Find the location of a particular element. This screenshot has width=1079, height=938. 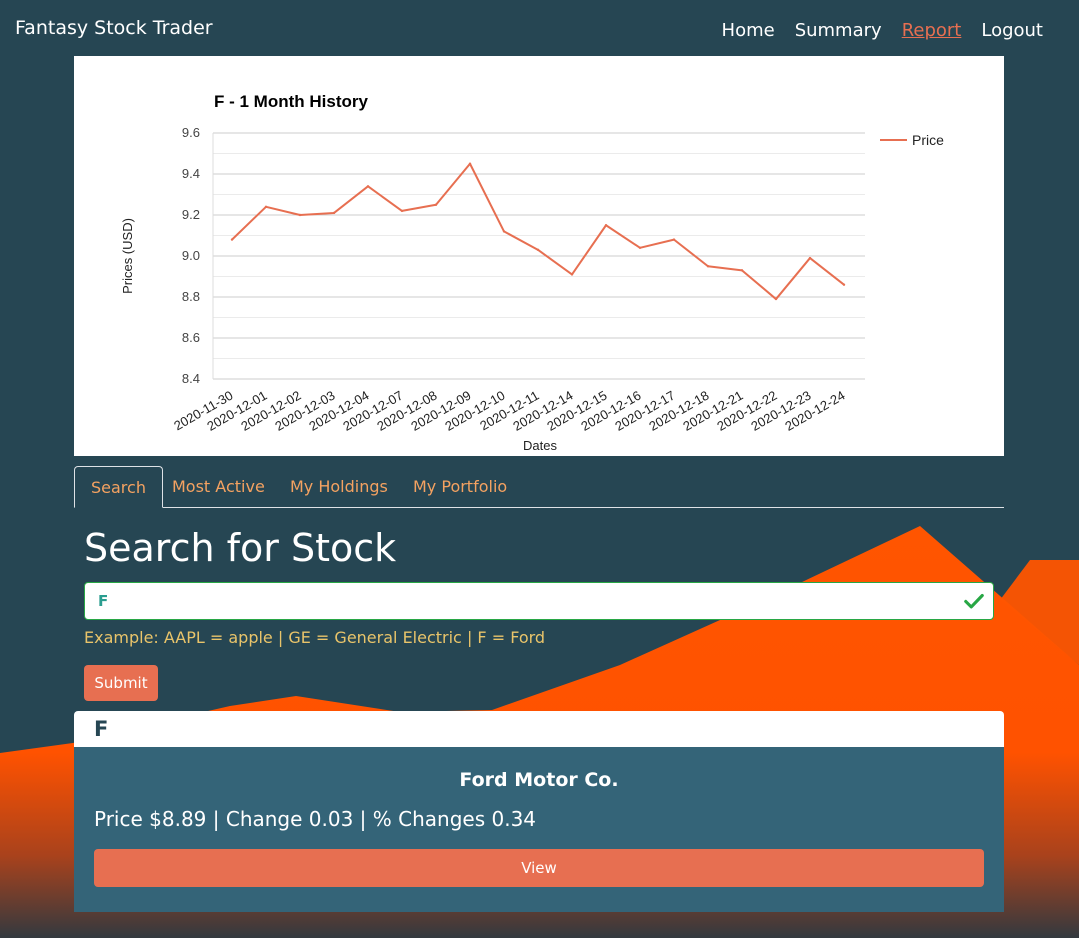

chart-x-axis-label: Dates is located at coordinates (540, 445).